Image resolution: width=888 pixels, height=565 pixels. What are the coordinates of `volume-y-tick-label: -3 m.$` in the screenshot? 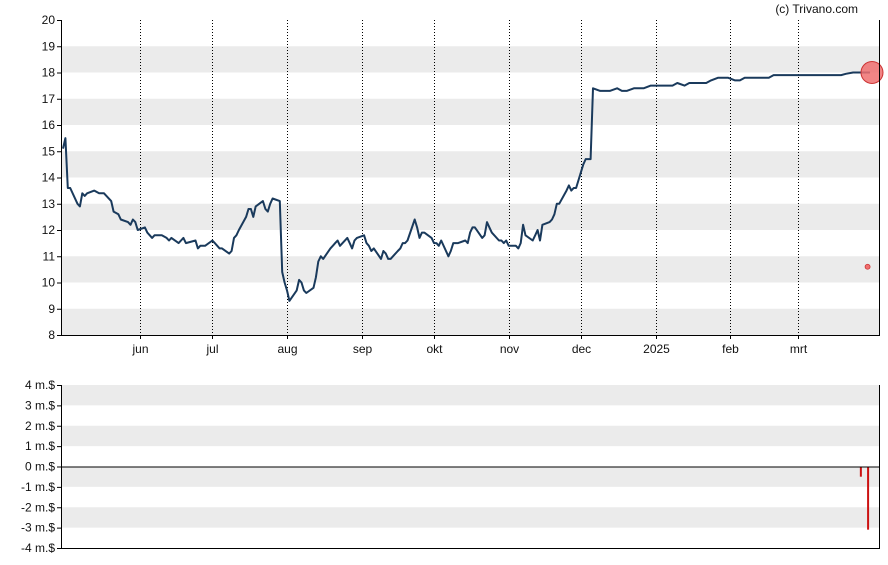 It's located at (38, 528).